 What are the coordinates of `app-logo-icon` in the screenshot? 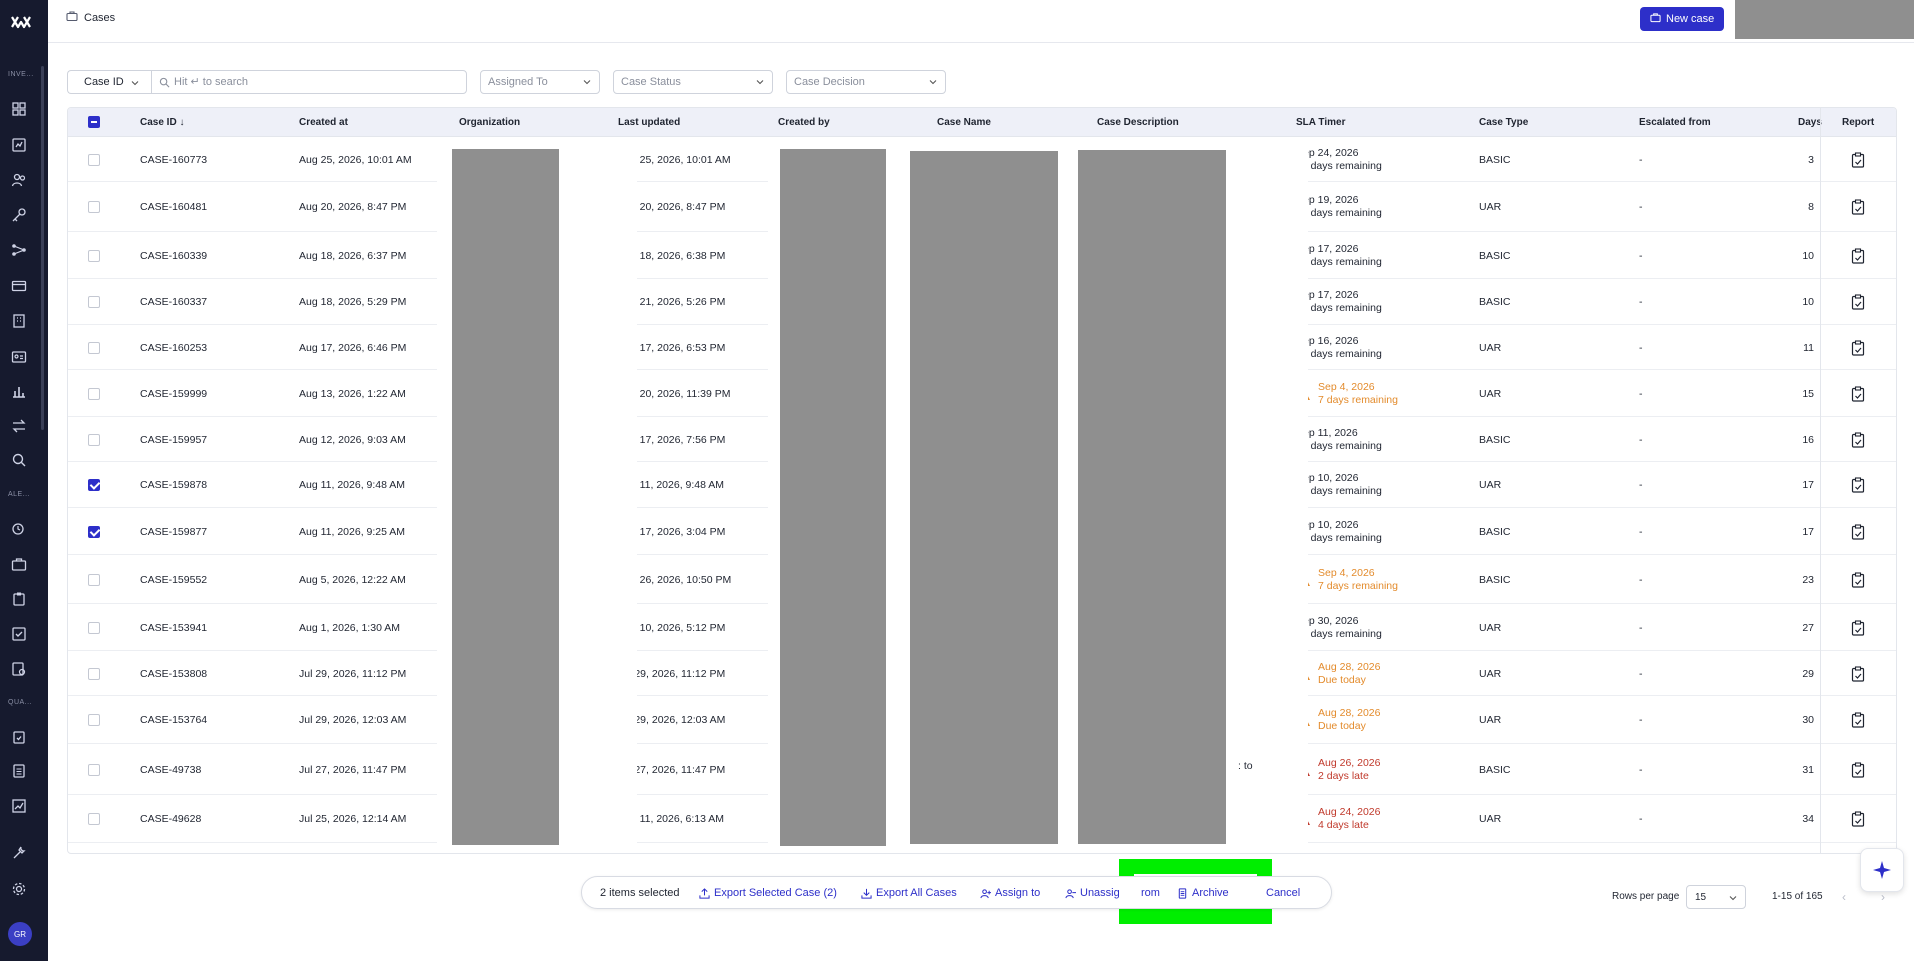 It's located at (21, 22).